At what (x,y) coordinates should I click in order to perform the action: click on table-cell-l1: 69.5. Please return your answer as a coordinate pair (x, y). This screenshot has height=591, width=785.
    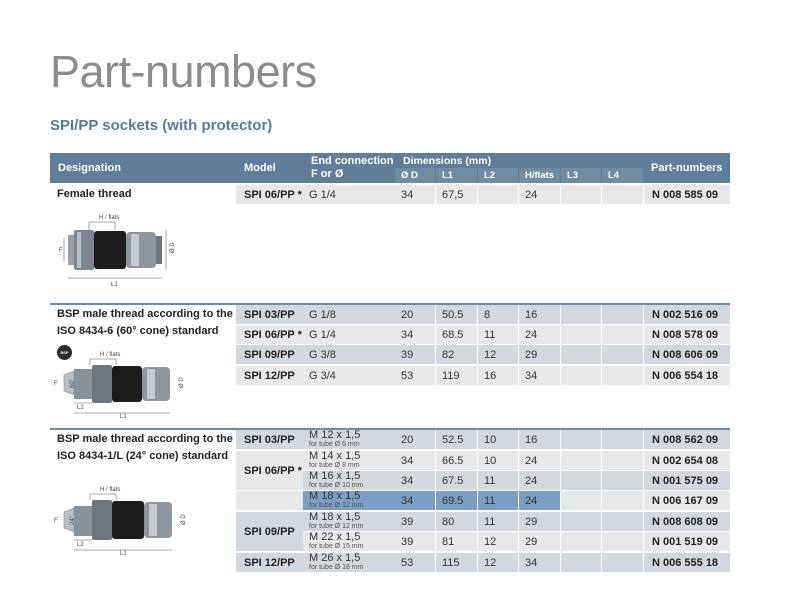
    Looking at the image, I should click on (456, 500).